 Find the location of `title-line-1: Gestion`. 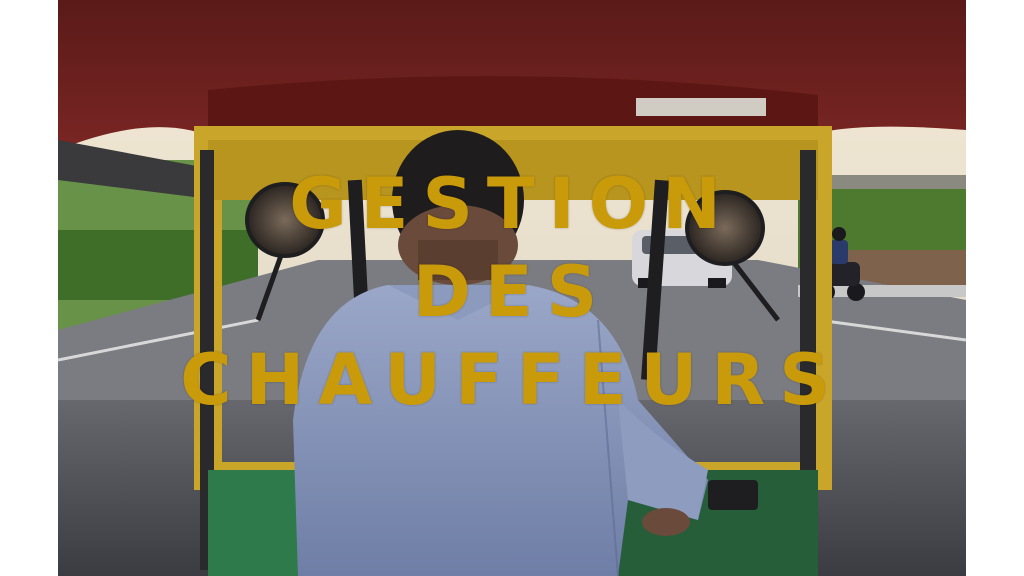

title-line-1: Gestion is located at coordinates (512, 204).